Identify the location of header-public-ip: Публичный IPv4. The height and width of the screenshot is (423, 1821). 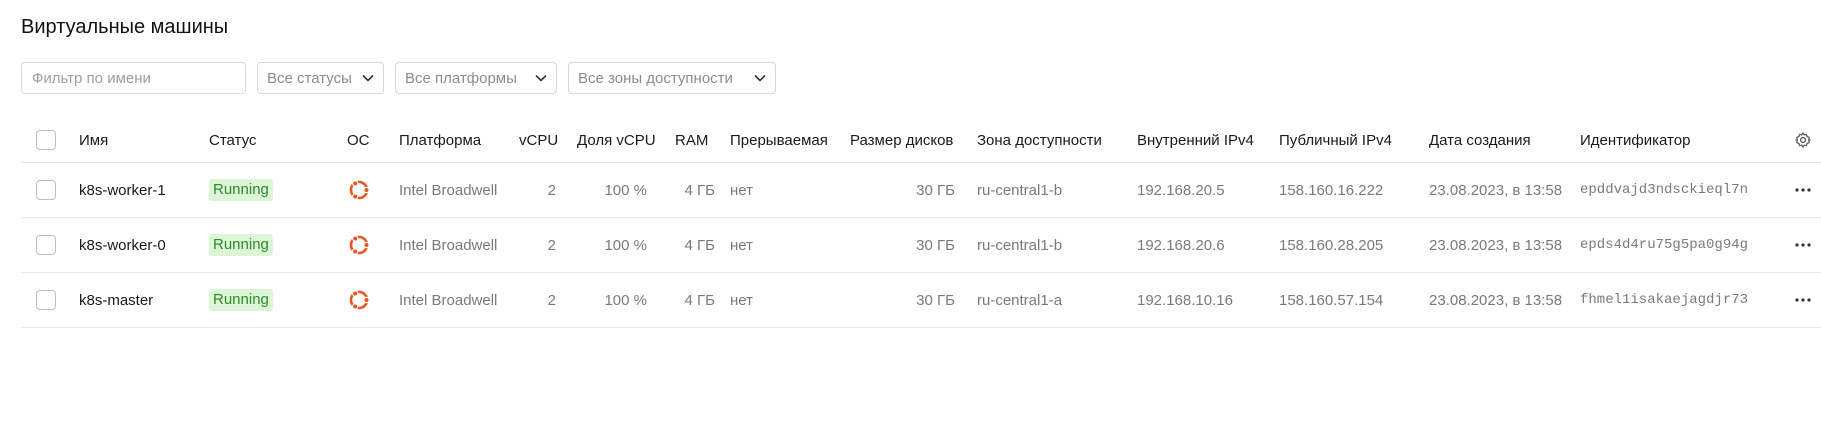
(1335, 140).